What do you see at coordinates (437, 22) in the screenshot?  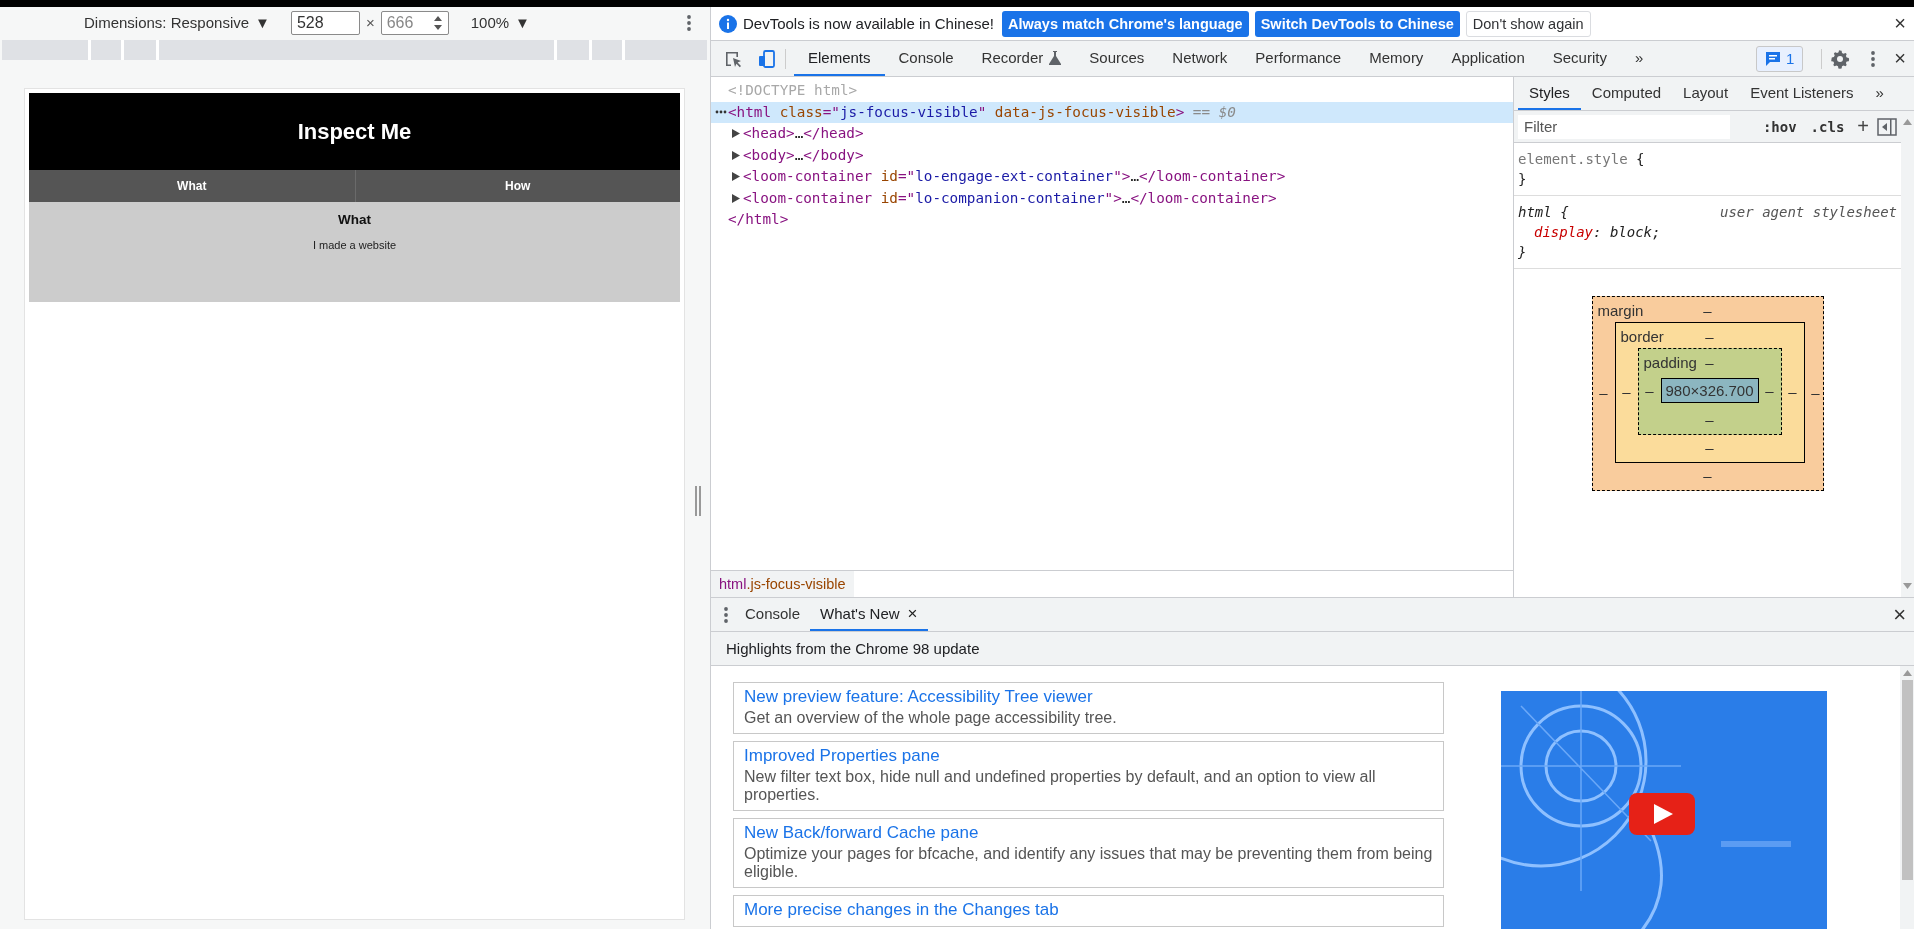 I see `spin-button-icon` at bounding box center [437, 22].